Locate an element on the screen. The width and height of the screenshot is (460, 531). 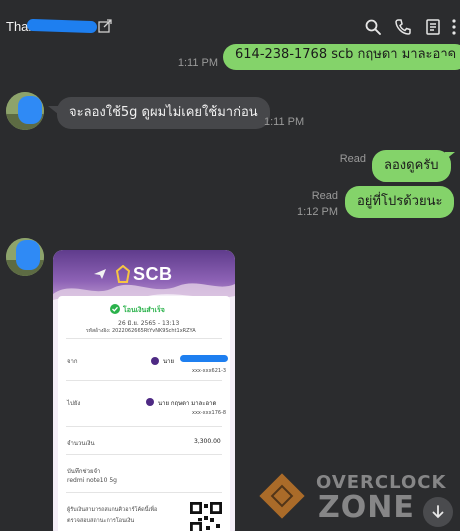
message-text: 614-238-1768 scb กฤษดา มาละอาด is located at coordinates (346, 54).